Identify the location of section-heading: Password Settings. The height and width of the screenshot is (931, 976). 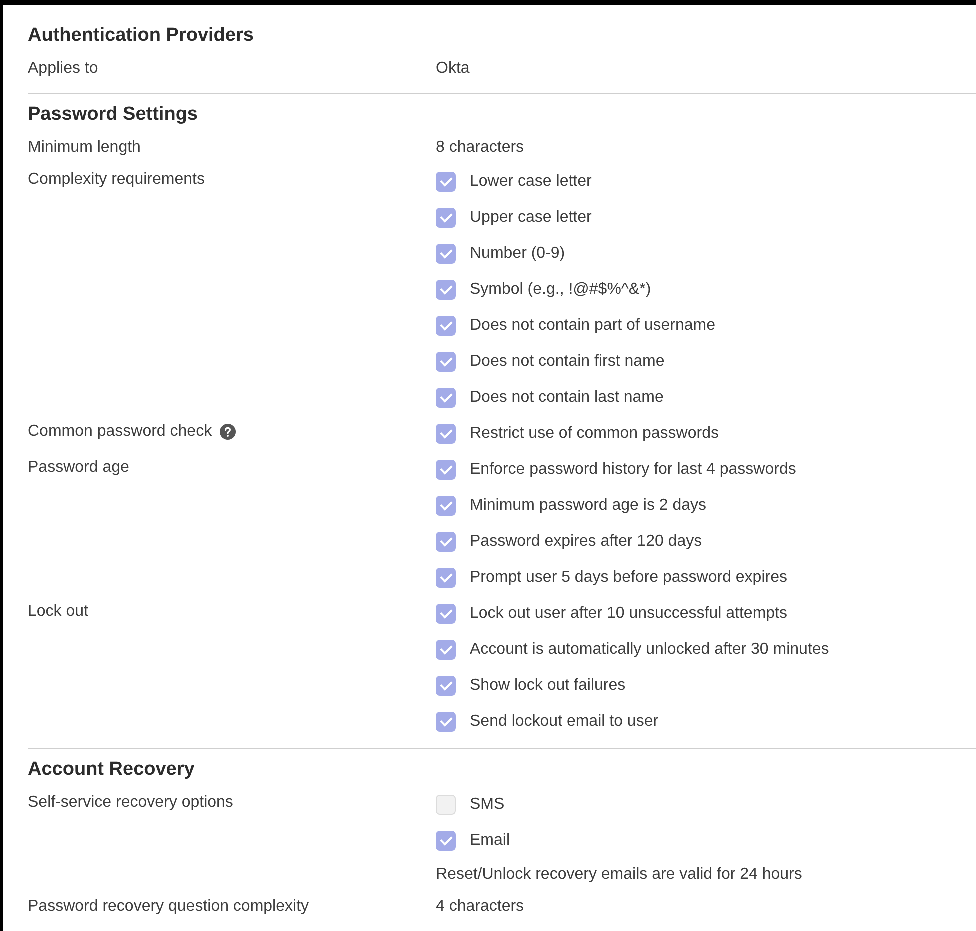
(113, 115).